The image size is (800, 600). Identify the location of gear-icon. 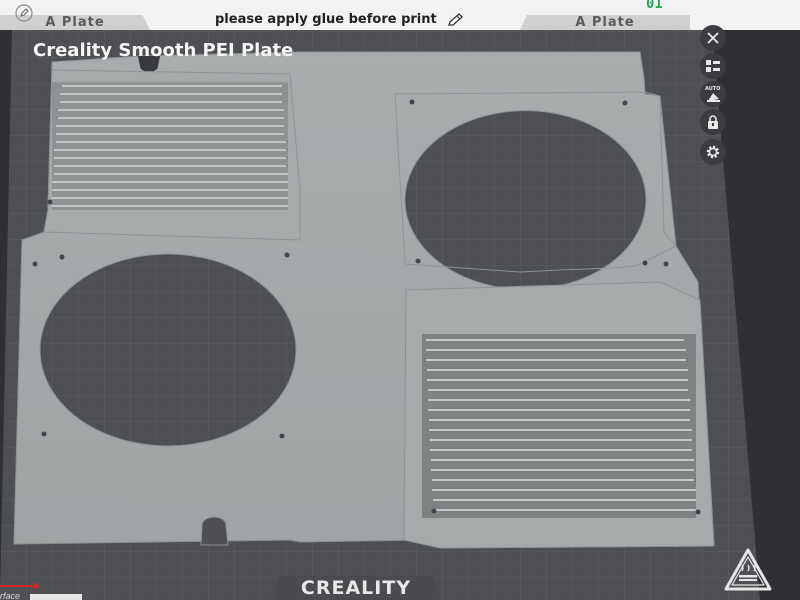
(713, 152).